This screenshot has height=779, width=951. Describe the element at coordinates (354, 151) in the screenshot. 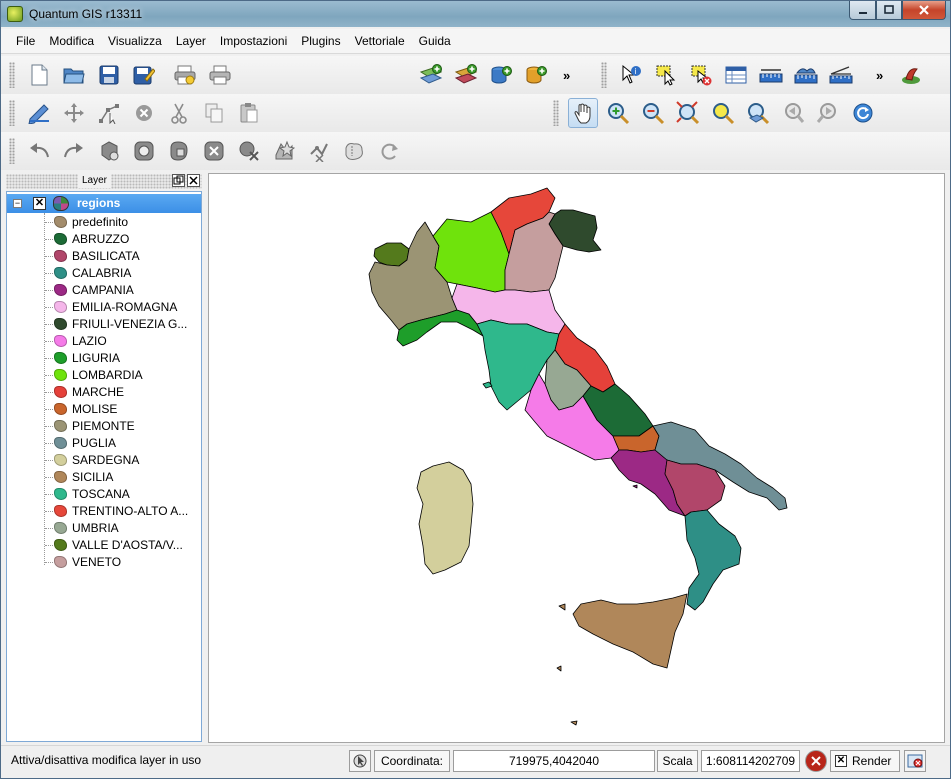

I see `merge-features-button` at that location.